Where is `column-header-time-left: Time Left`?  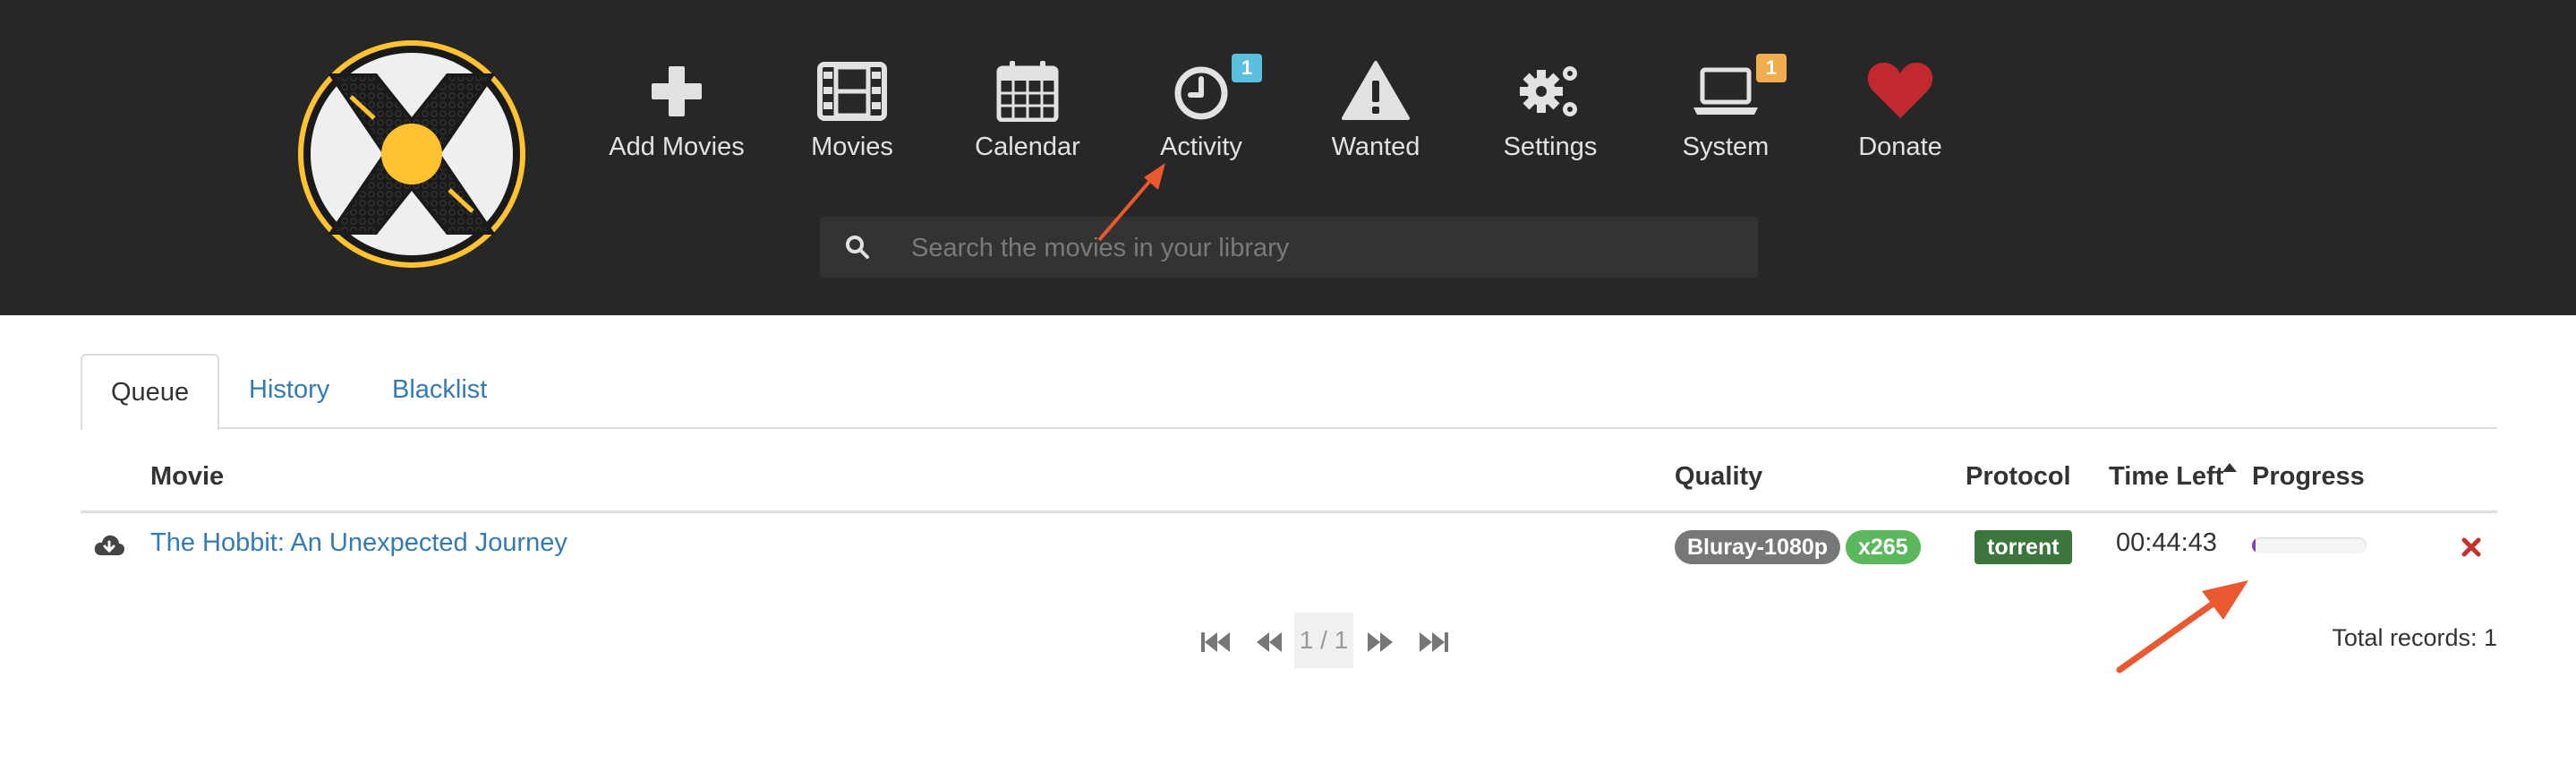
column-header-time-left: Time Left is located at coordinates (2166, 477).